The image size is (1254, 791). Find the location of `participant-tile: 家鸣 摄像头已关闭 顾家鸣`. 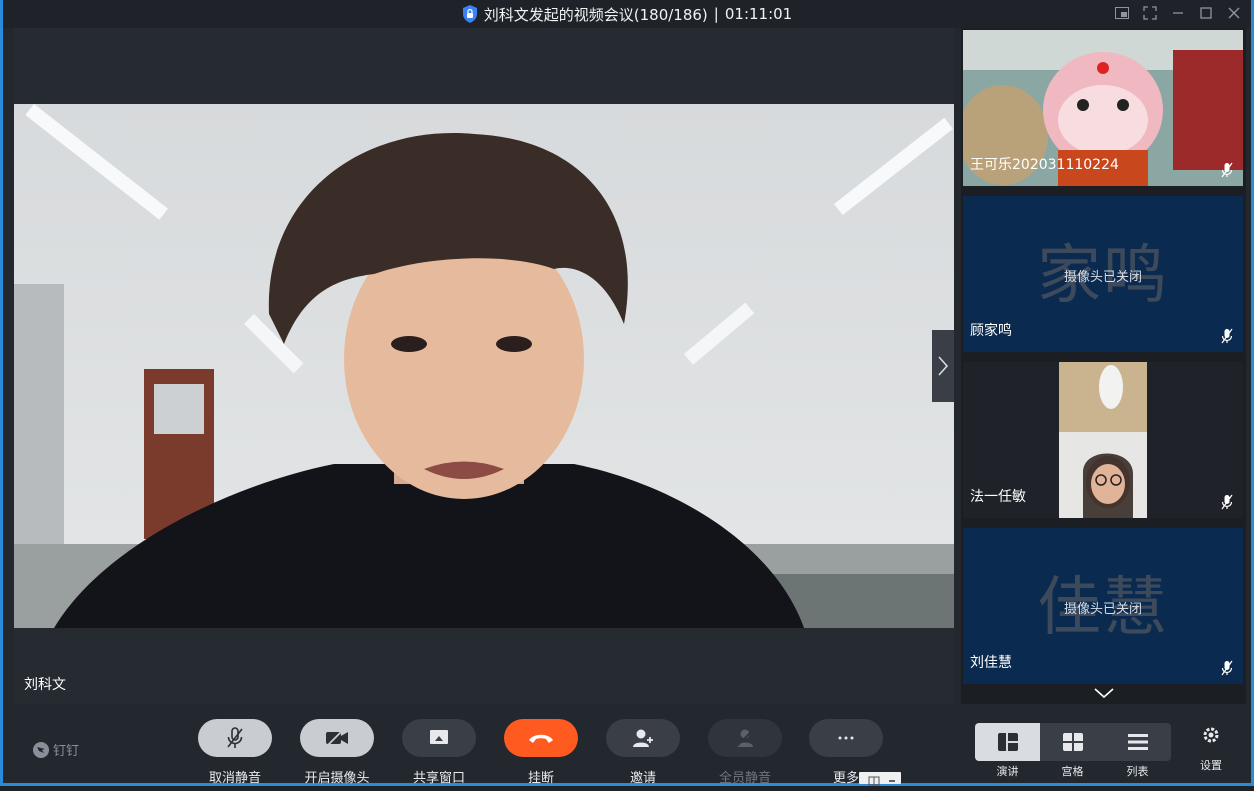

participant-tile: 家鸣 摄像头已关闭 顾家鸣 is located at coordinates (1103, 274).